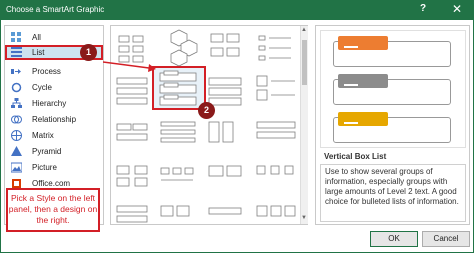 The height and width of the screenshot is (253, 474). Describe the element at coordinates (88, 52) in the screenshot. I see `step-badge-1: 1` at that location.